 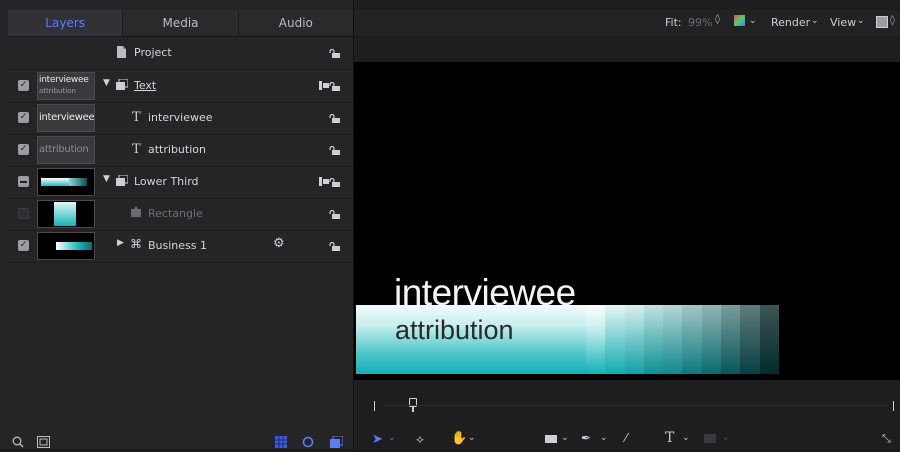 I want to click on layer-name: Text, so click(x=145, y=85).